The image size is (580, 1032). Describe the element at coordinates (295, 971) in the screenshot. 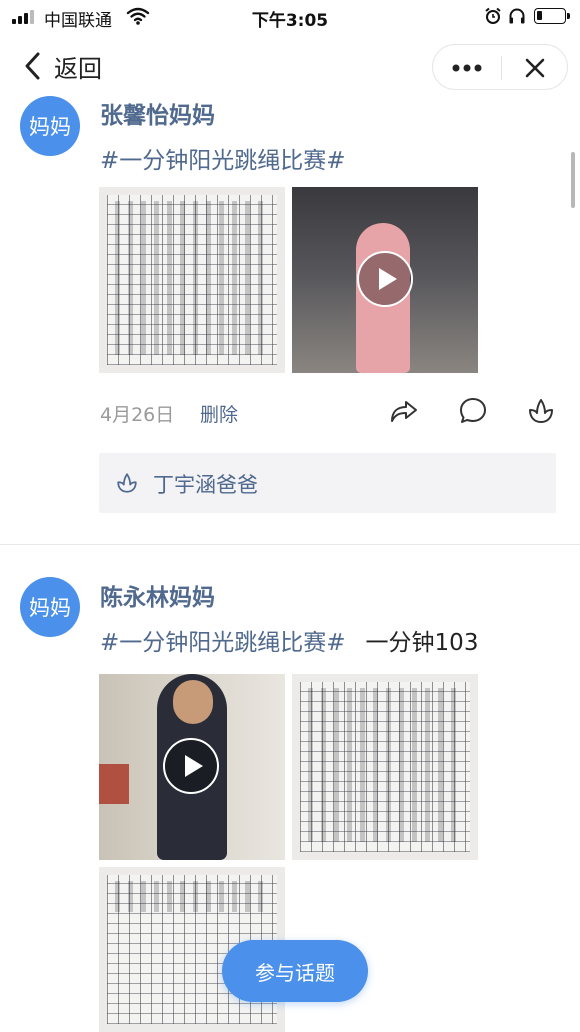

I see `join-topic-button: 参与话题` at that location.